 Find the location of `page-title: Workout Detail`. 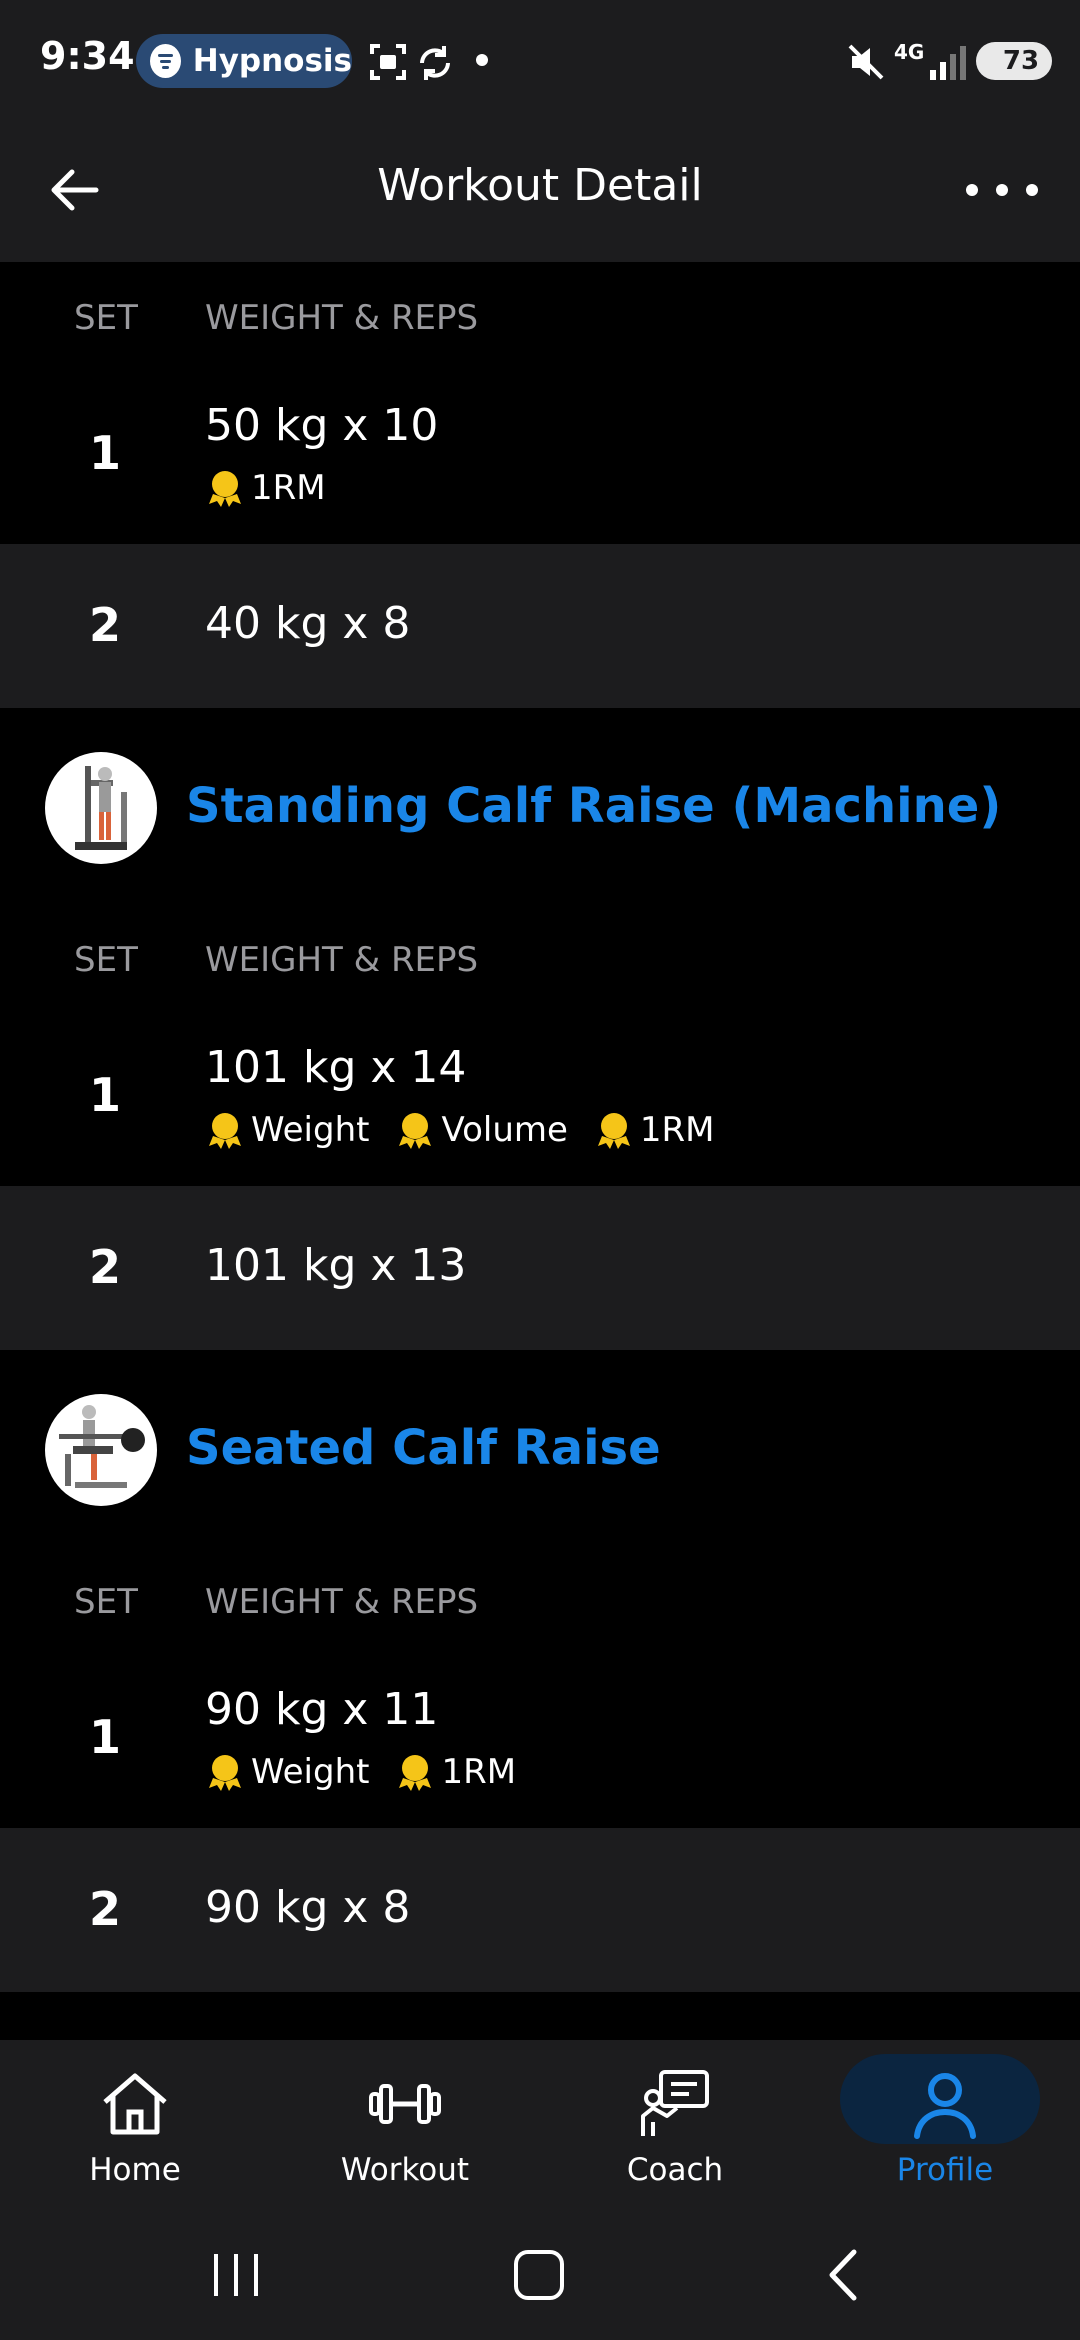

page-title: Workout Detail is located at coordinates (540, 185).